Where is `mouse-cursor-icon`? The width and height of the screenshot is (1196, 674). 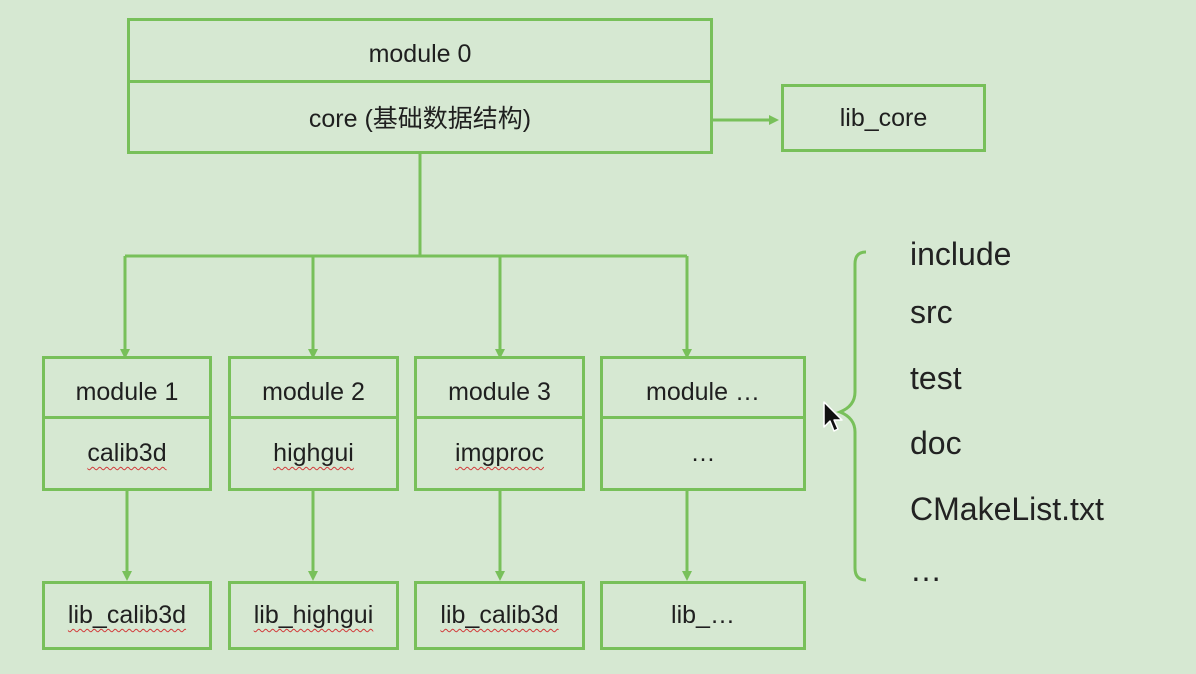 mouse-cursor-icon is located at coordinates (833, 416).